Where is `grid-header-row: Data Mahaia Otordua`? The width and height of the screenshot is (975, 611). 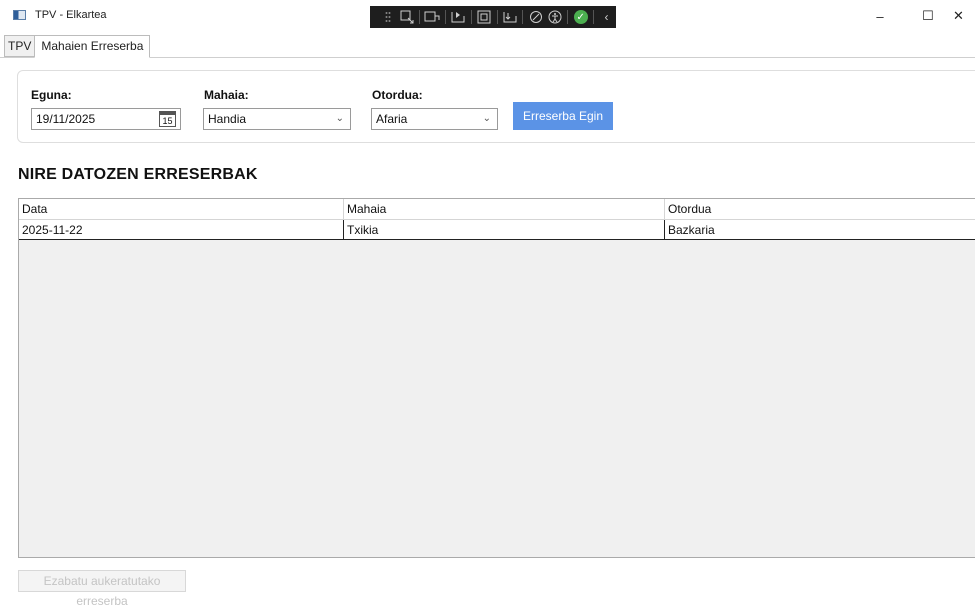
grid-header-row: Data Mahaia Otordua is located at coordinates (497, 209).